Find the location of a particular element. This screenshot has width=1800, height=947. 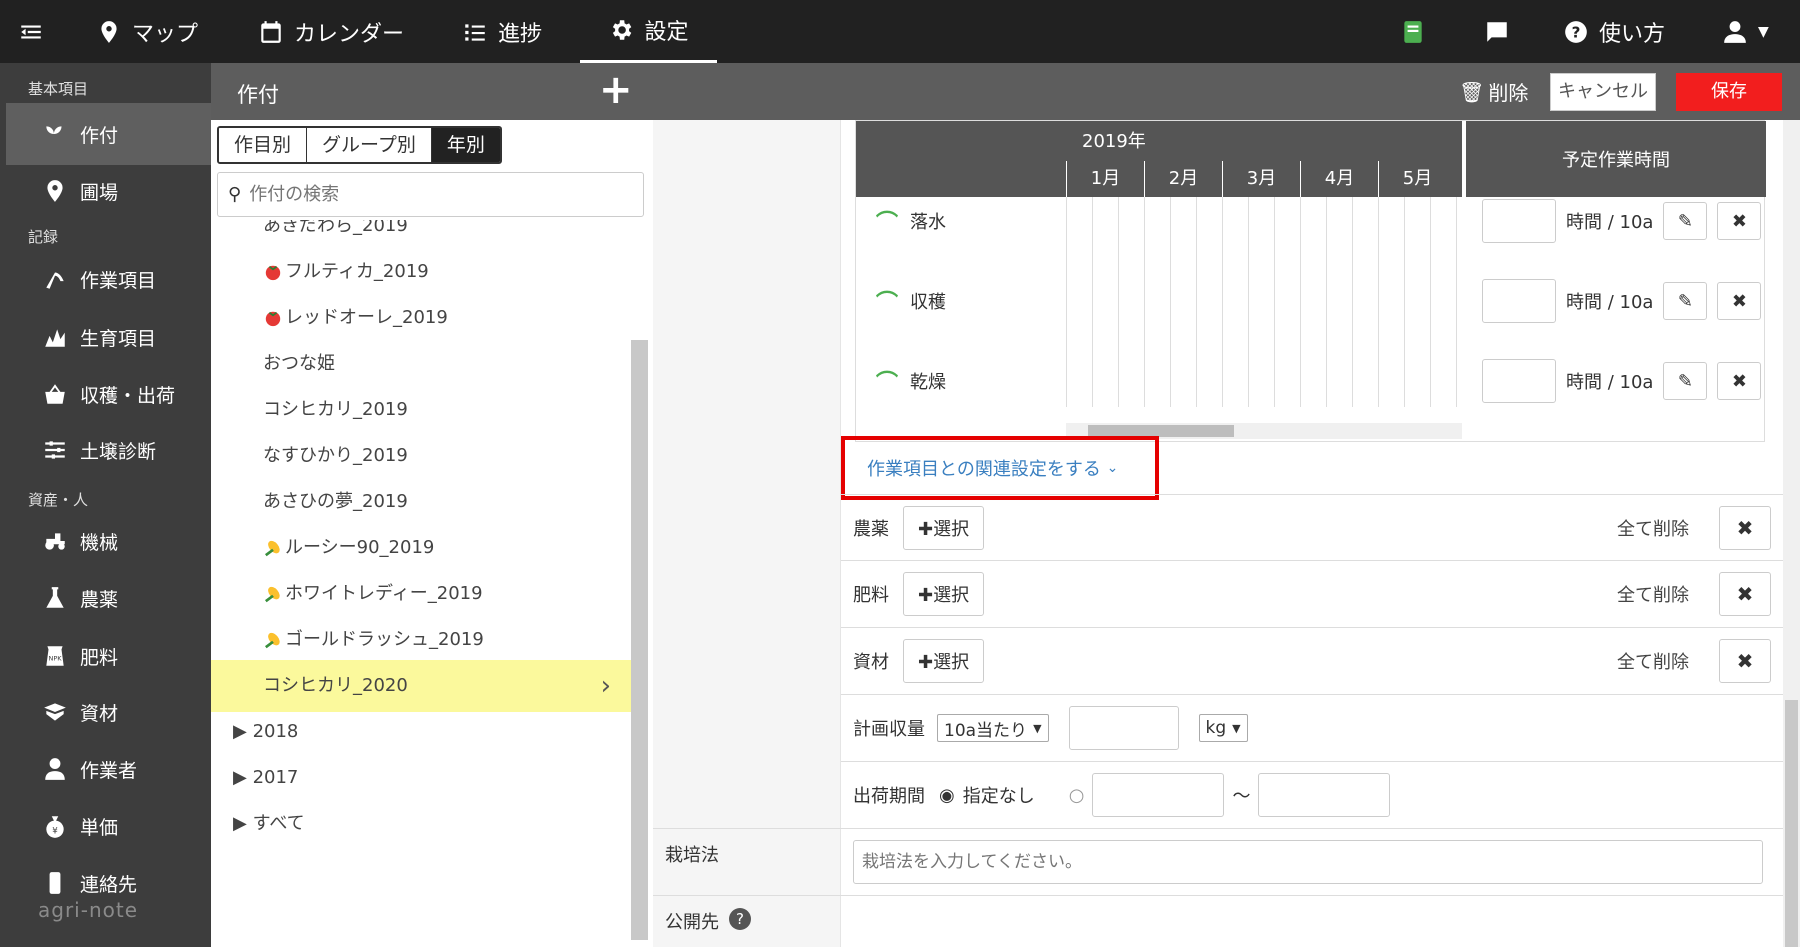

sidebar-item-material: 資材 is located at coordinates (108, 712).